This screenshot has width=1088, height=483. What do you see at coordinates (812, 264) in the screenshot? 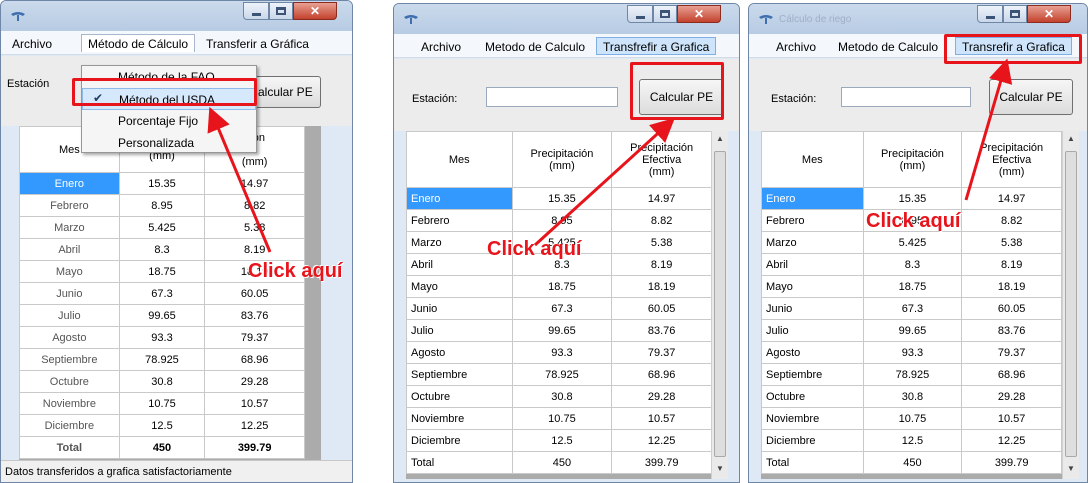
I see `cell-mes: Abril` at bounding box center [812, 264].